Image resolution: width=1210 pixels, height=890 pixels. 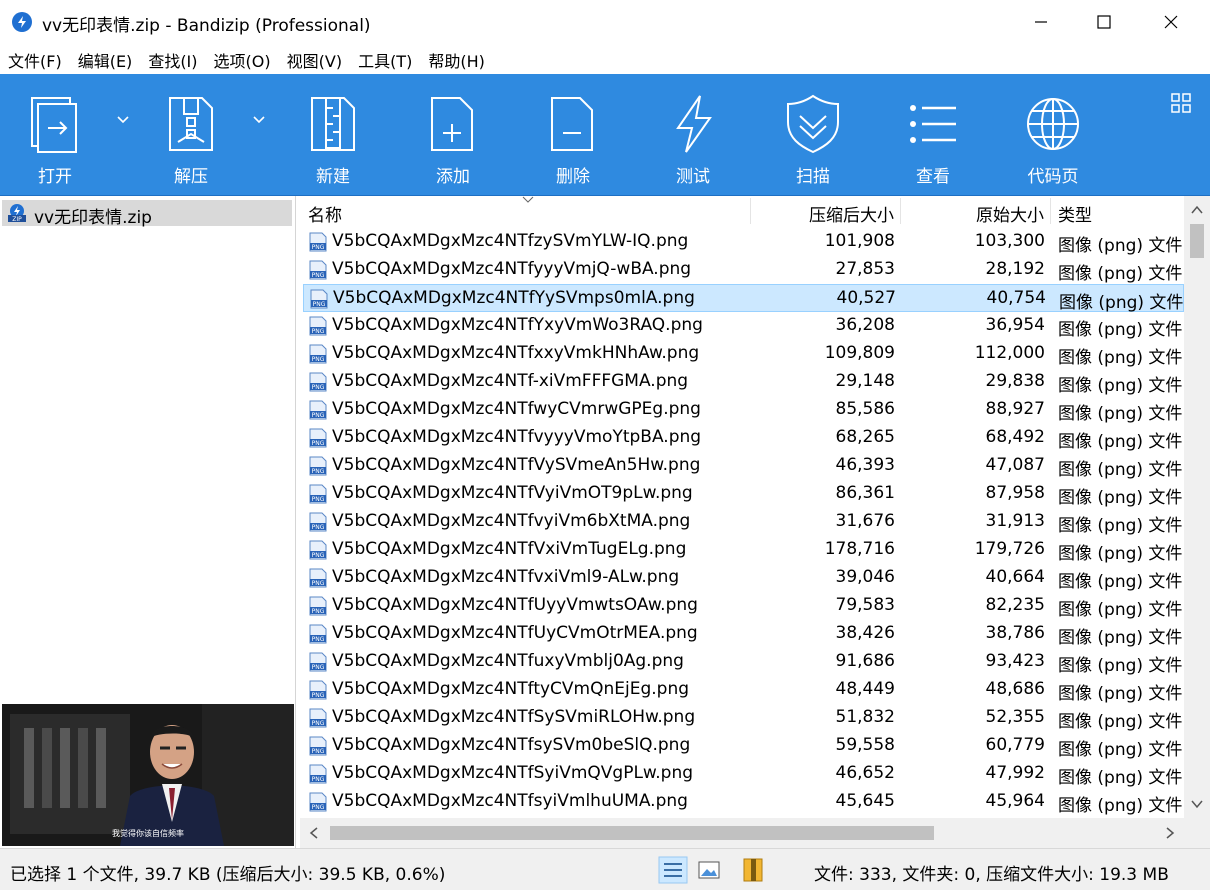 I want to click on globe-icon, so click(x=1053, y=124).